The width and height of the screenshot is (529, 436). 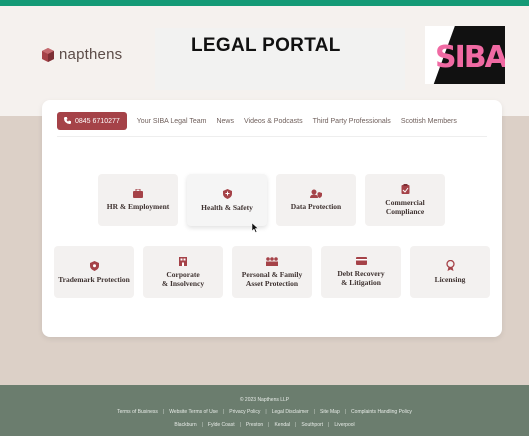 What do you see at coordinates (94, 272) in the screenshot?
I see `tile-trademark-protection: Trademark Protection` at bounding box center [94, 272].